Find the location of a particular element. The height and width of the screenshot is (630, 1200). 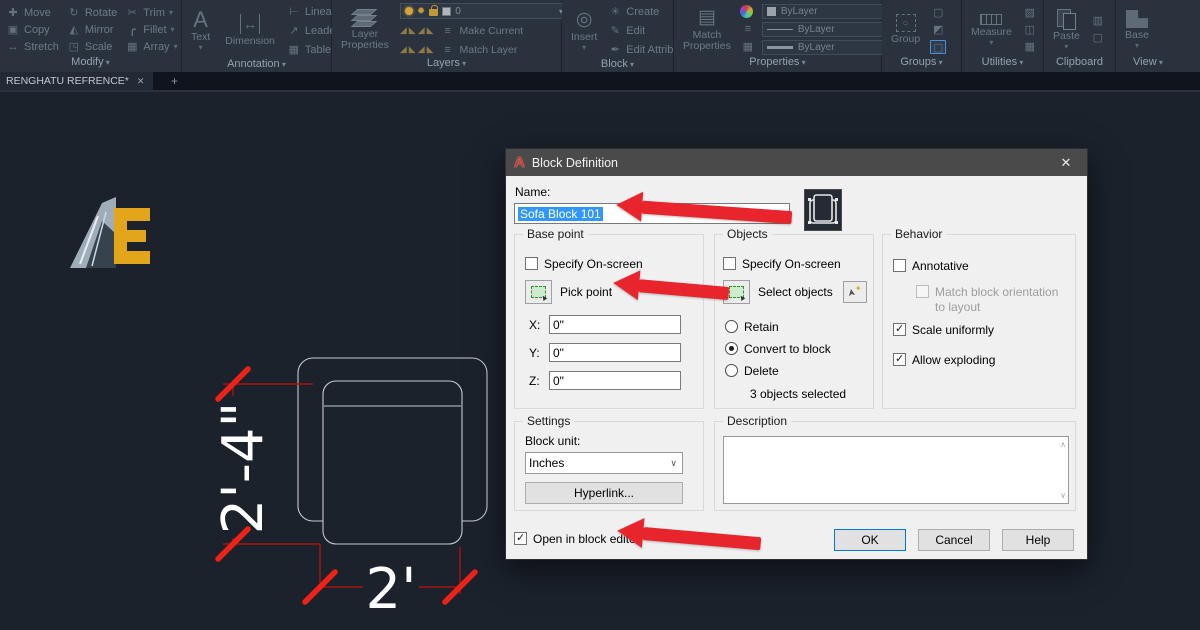

group-button: ○ Group is located at coordinates (905, 29).